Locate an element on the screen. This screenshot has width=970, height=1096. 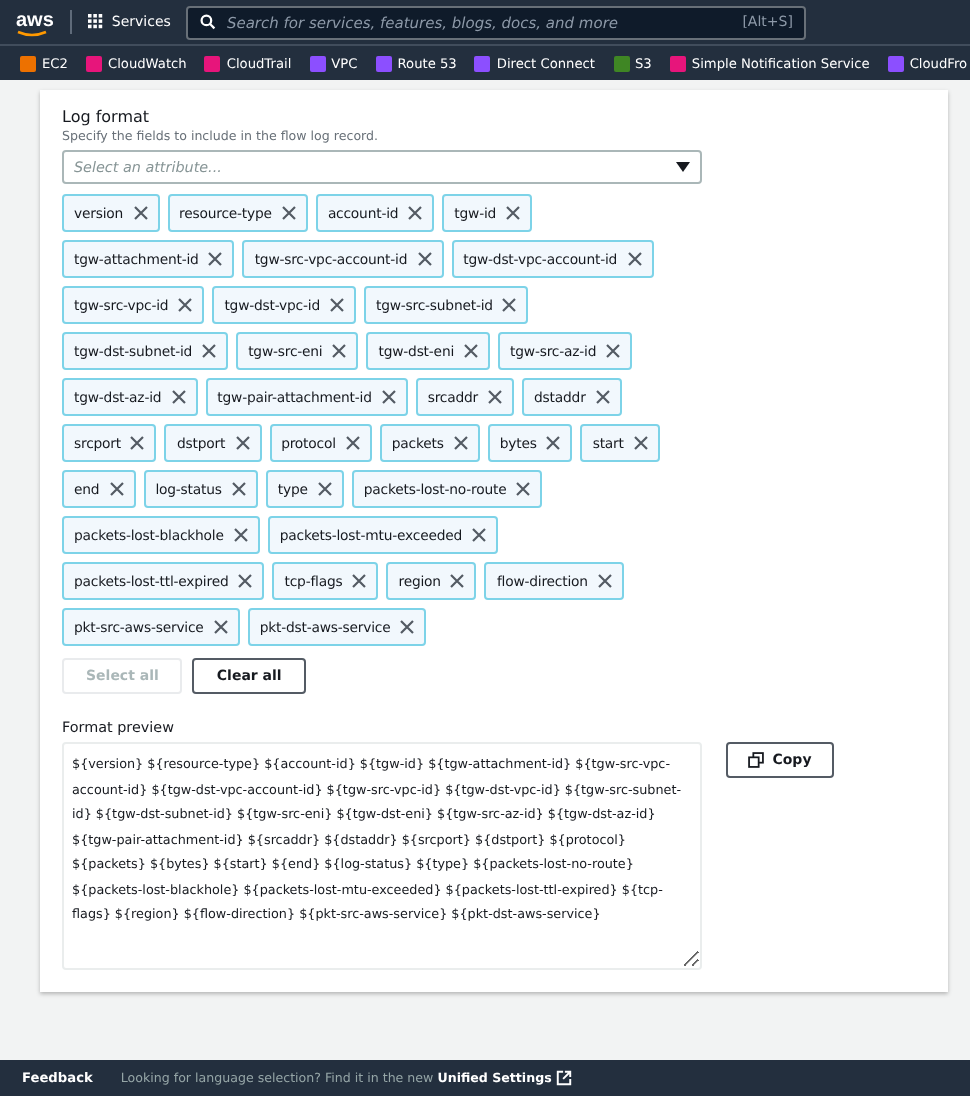
search-icon is located at coordinates (208, 22).